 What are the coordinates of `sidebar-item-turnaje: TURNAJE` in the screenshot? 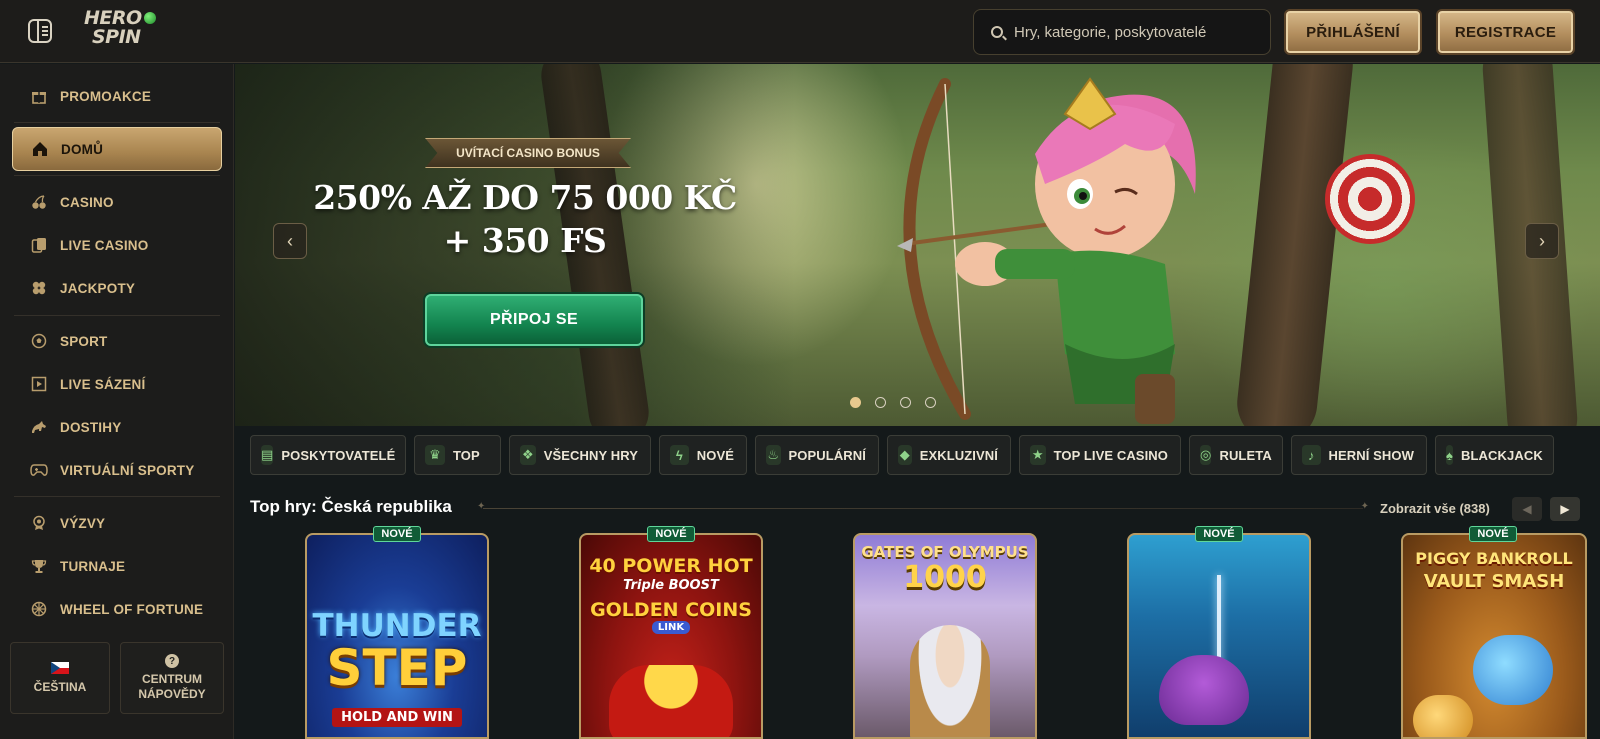 It's located at (117, 566).